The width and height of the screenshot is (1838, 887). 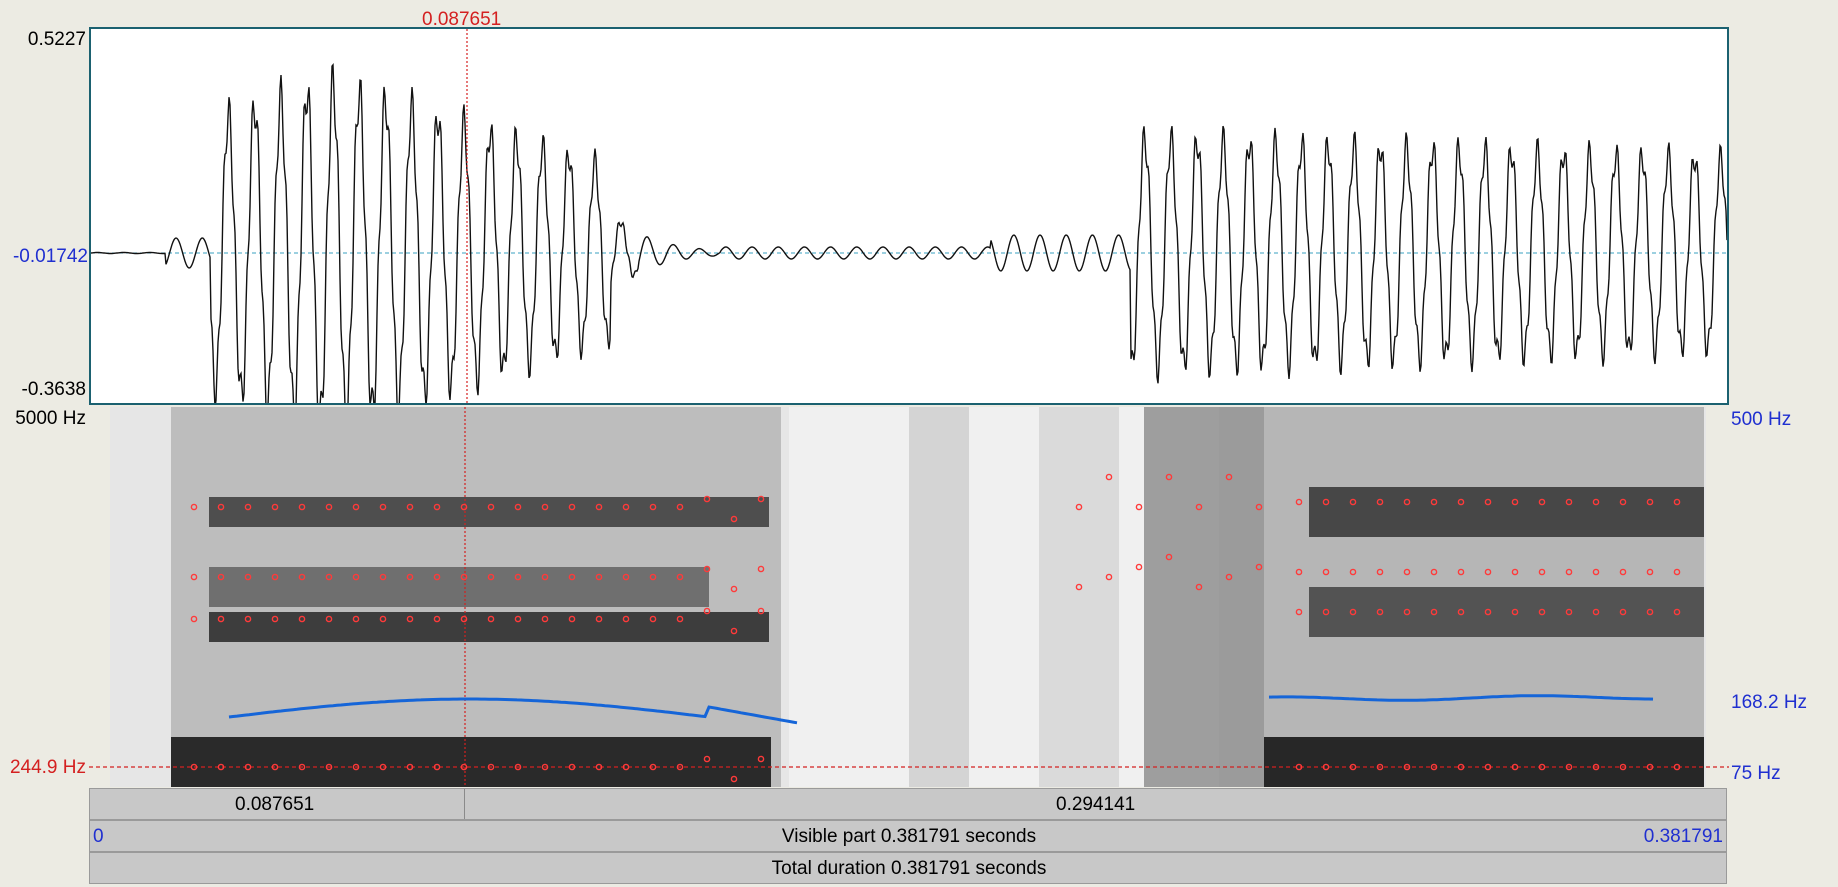 I want to click on pitch-value-label: 168.2 Hz, so click(x=1769, y=702).